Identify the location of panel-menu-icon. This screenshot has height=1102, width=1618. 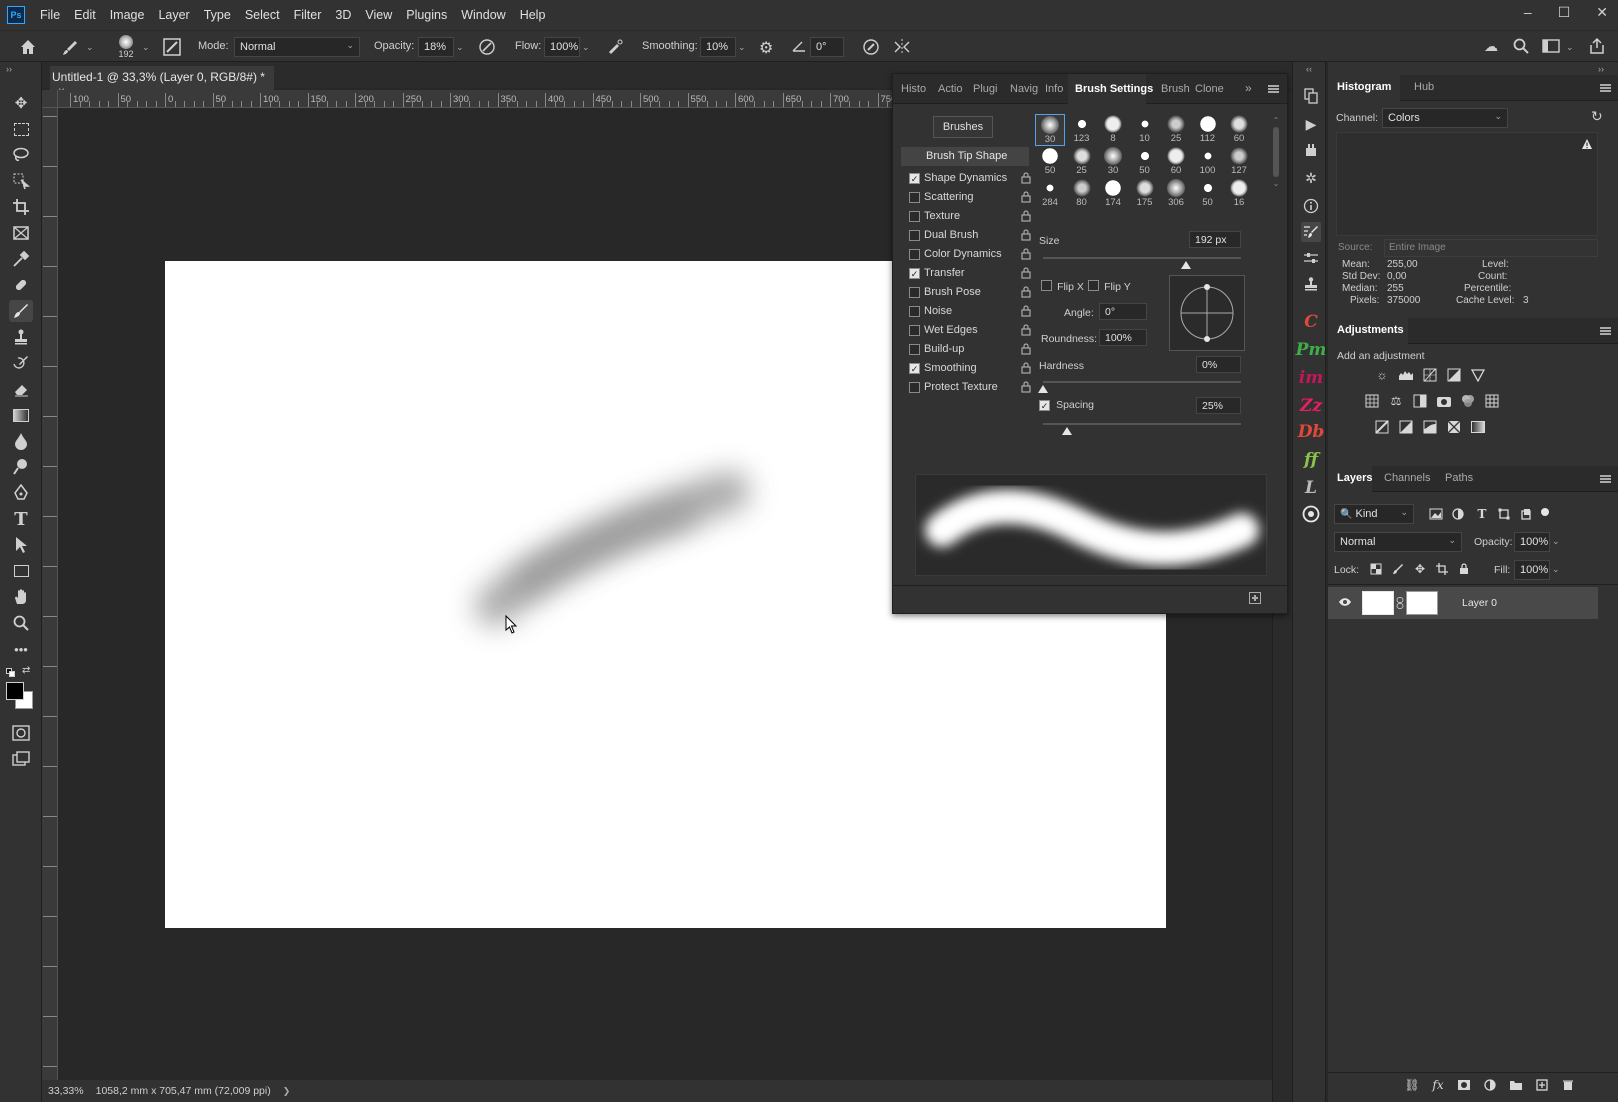
(1605, 88).